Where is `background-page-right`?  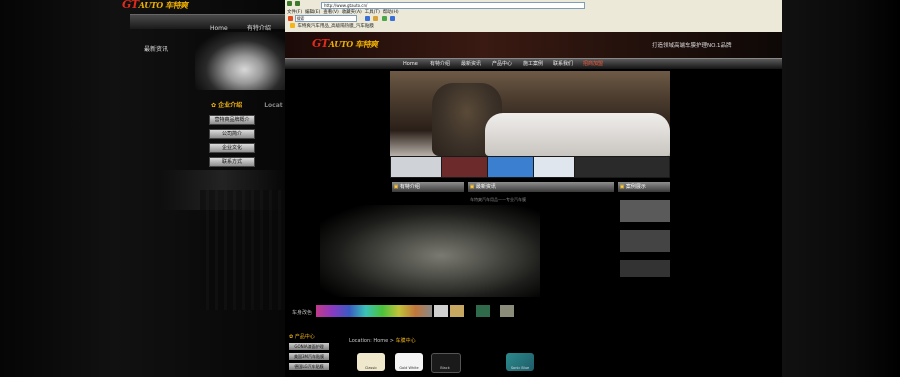
background-page-right is located at coordinates (841, 188).